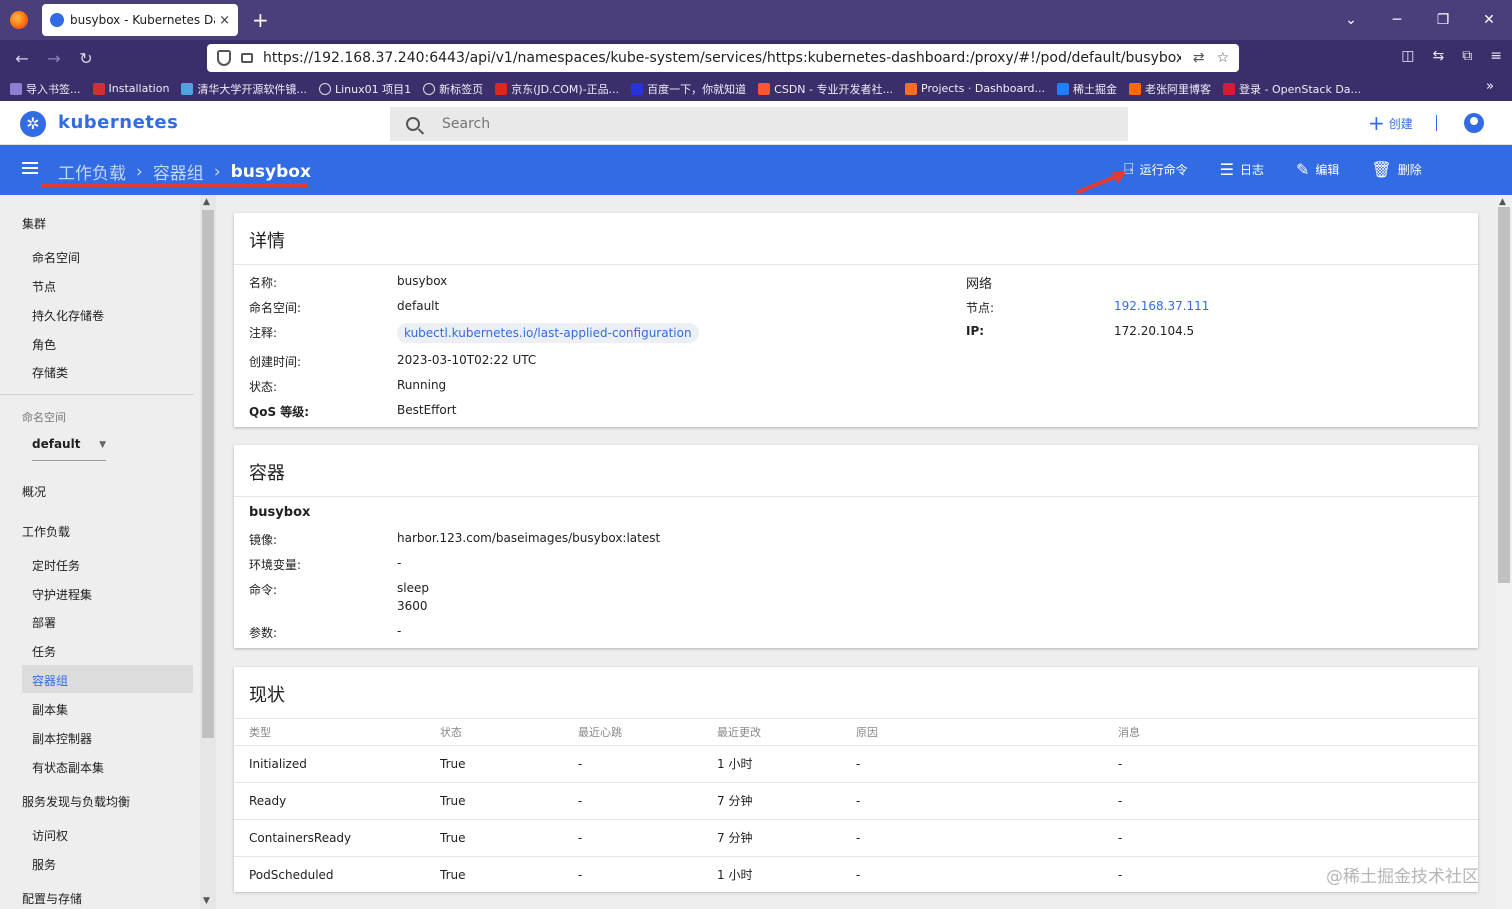  What do you see at coordinates (1436, 123) in the screenshot?
I see `header-divider` at bounding box center [1436, 123].